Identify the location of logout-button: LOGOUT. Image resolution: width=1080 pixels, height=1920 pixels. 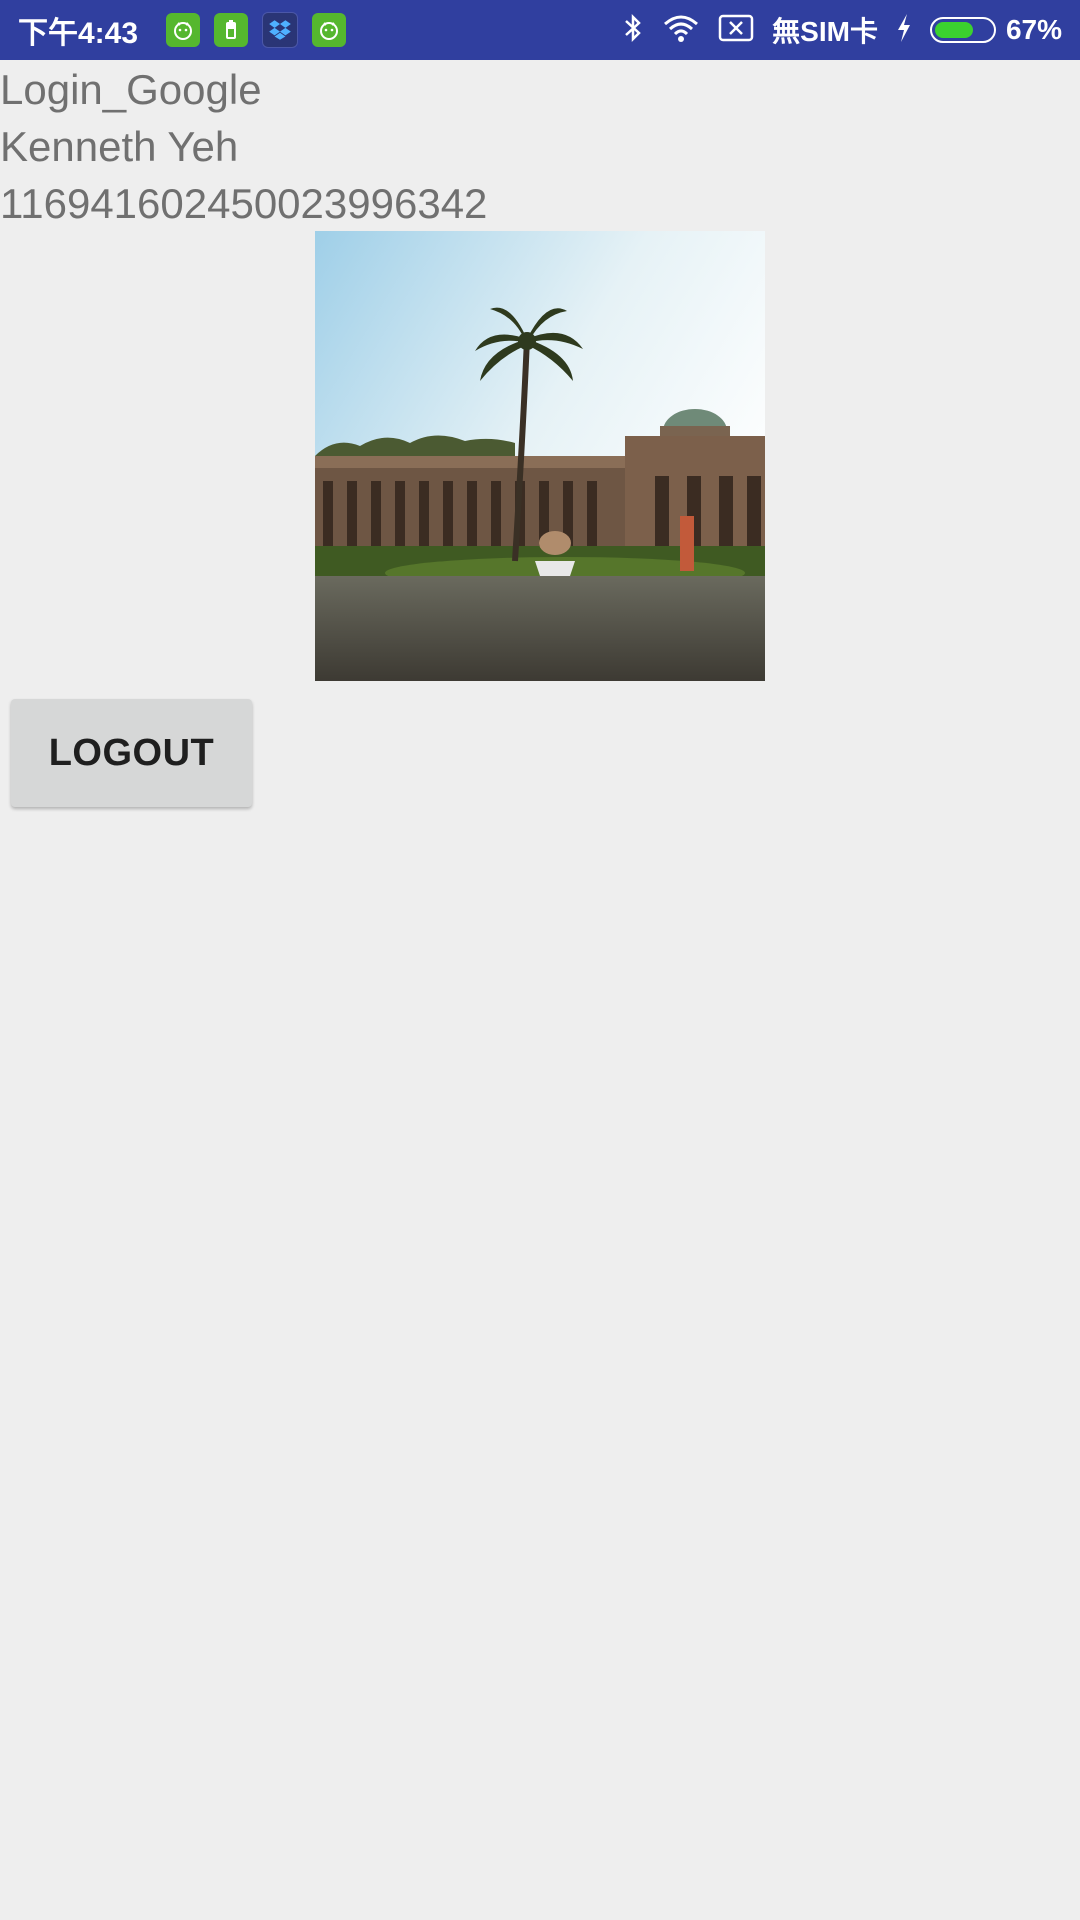
(131, 753).